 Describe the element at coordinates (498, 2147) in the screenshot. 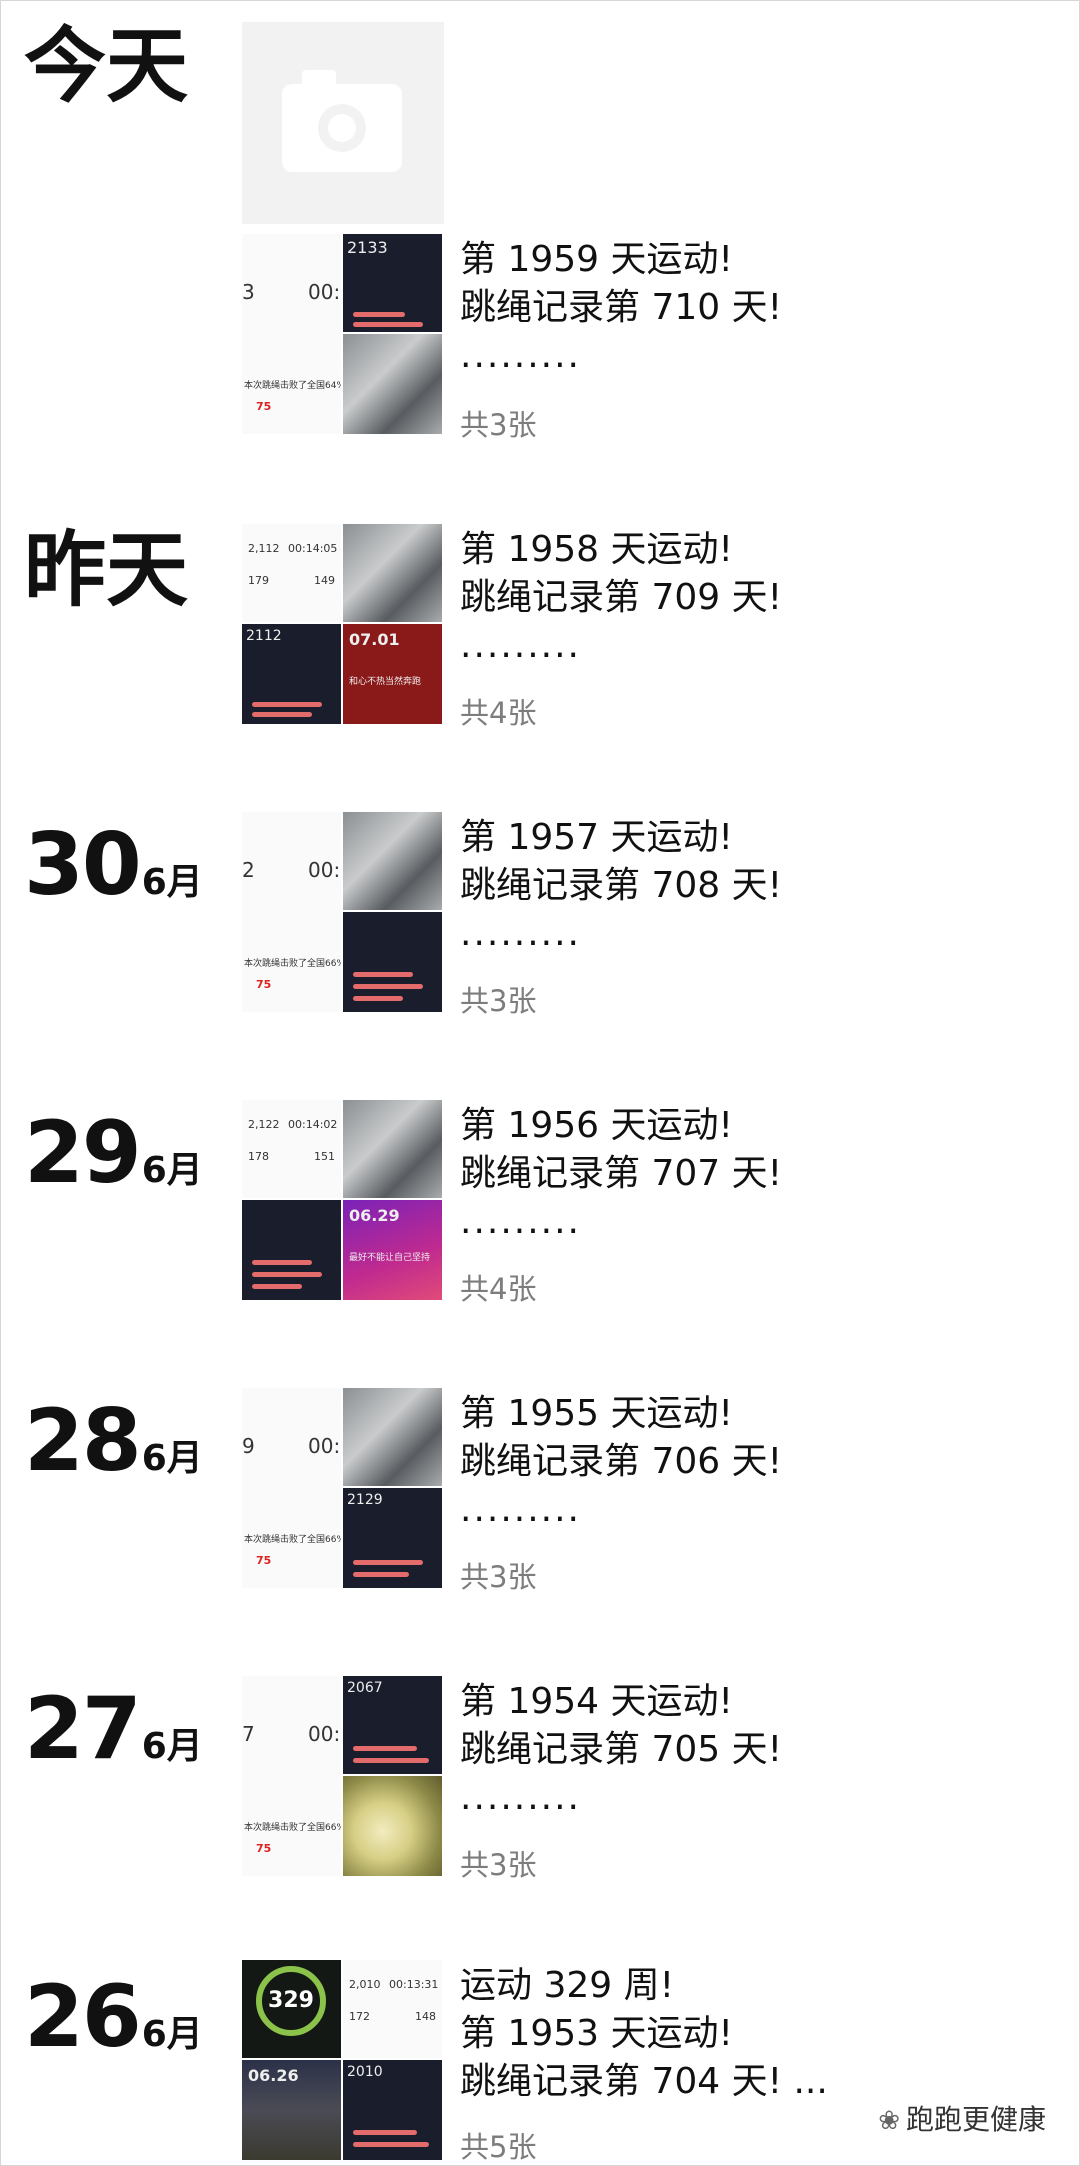

I see `photo-count: 共5张` at that location.